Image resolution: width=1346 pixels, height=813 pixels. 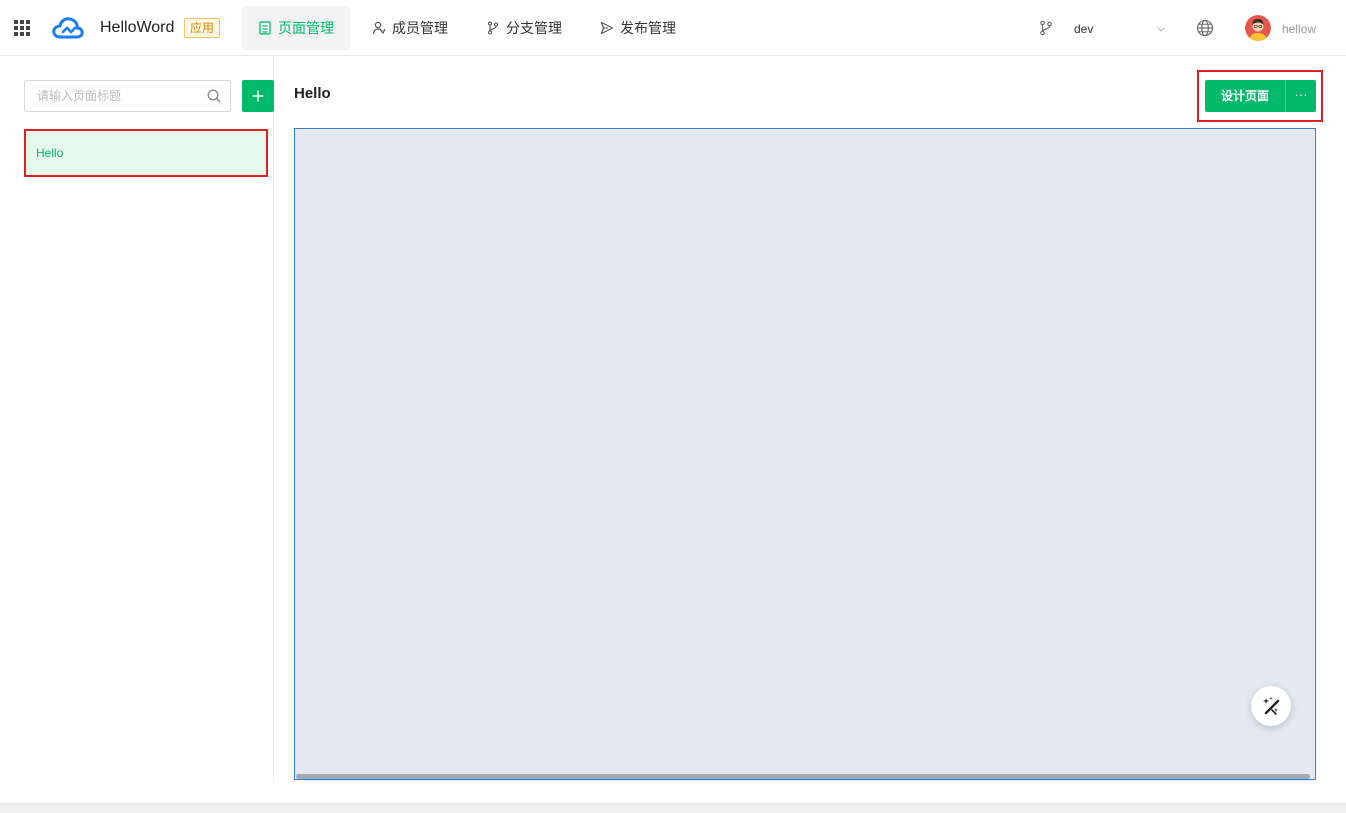 What do you see at coordinates (1084, 29) in the screenshot?
I see `branch-select-value: dev` at bounding box center [1084, 29].